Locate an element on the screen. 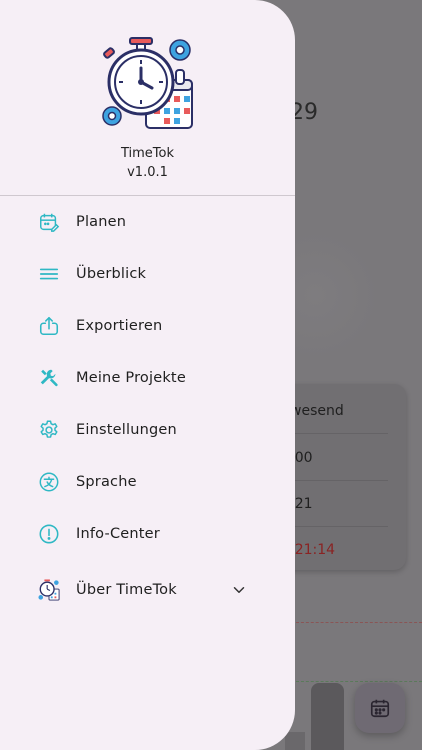  menu-item-info-center: Info-Center is located at coordinates (147, 534).